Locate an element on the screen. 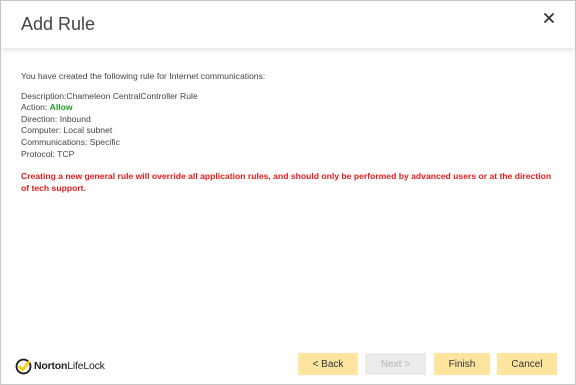  close-icon is located at coordinates (549, 18).